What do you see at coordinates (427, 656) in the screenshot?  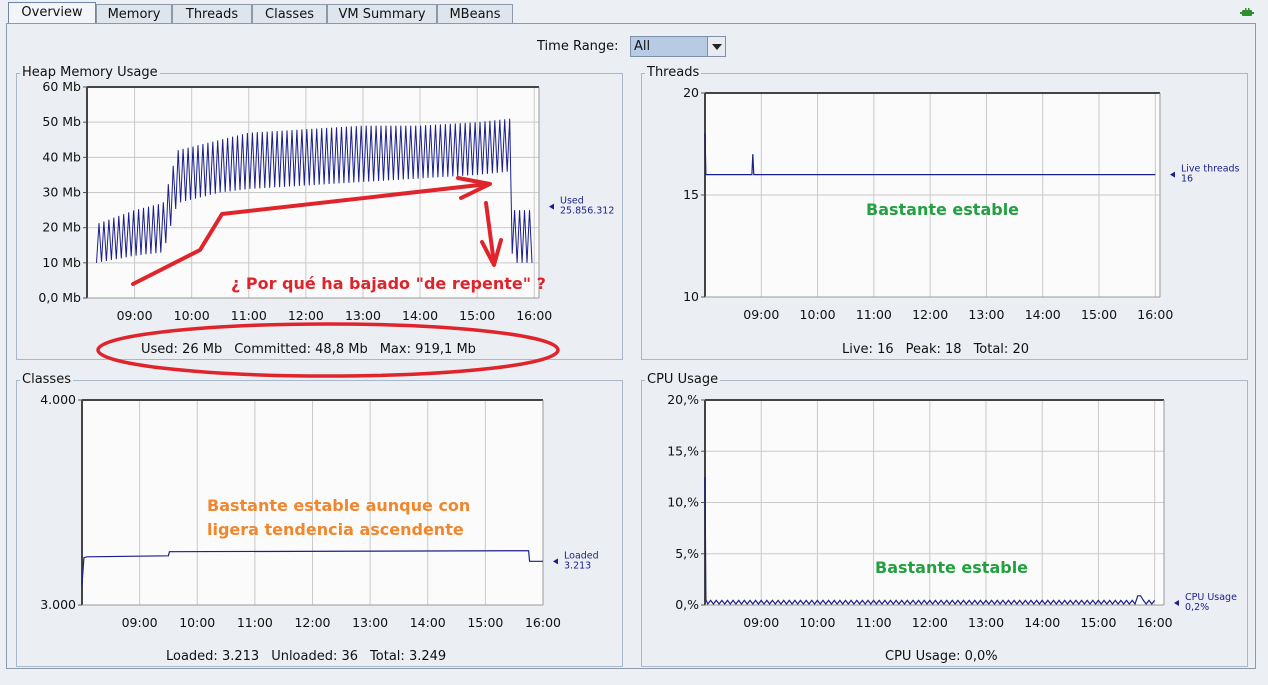 I see `classes-total-value: 3.249` at bounding box center [427, 656].